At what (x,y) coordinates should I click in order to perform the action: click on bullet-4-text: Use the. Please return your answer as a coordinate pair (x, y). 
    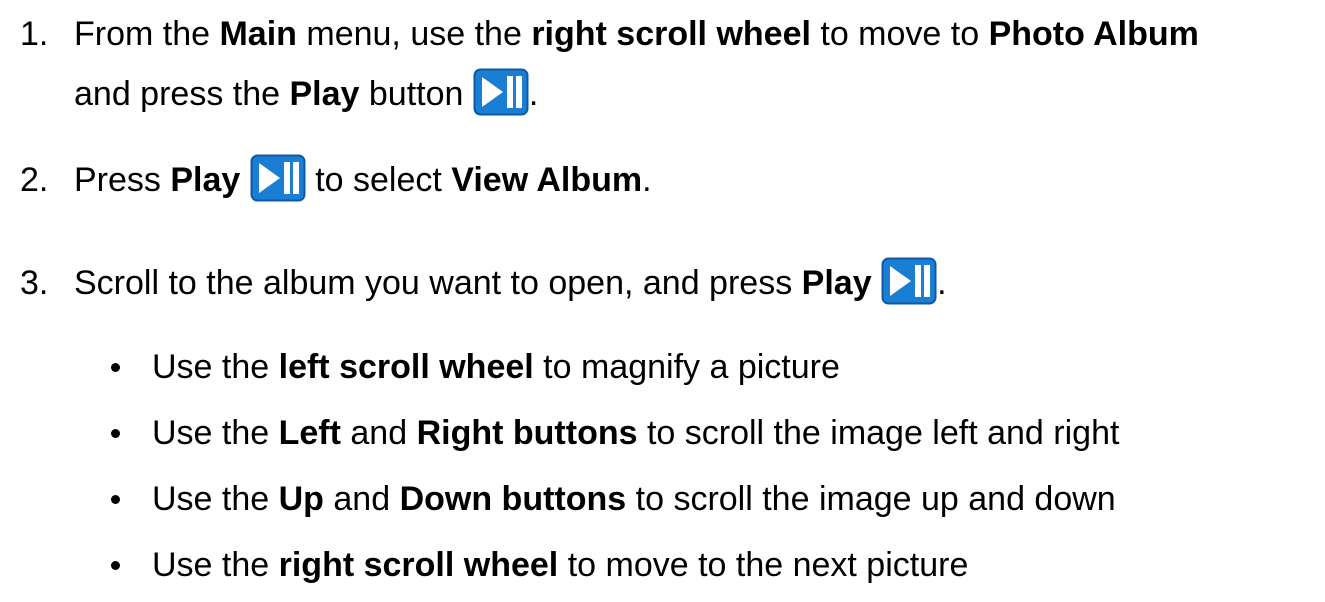
    Looking at the image, I should click on (215, 565).